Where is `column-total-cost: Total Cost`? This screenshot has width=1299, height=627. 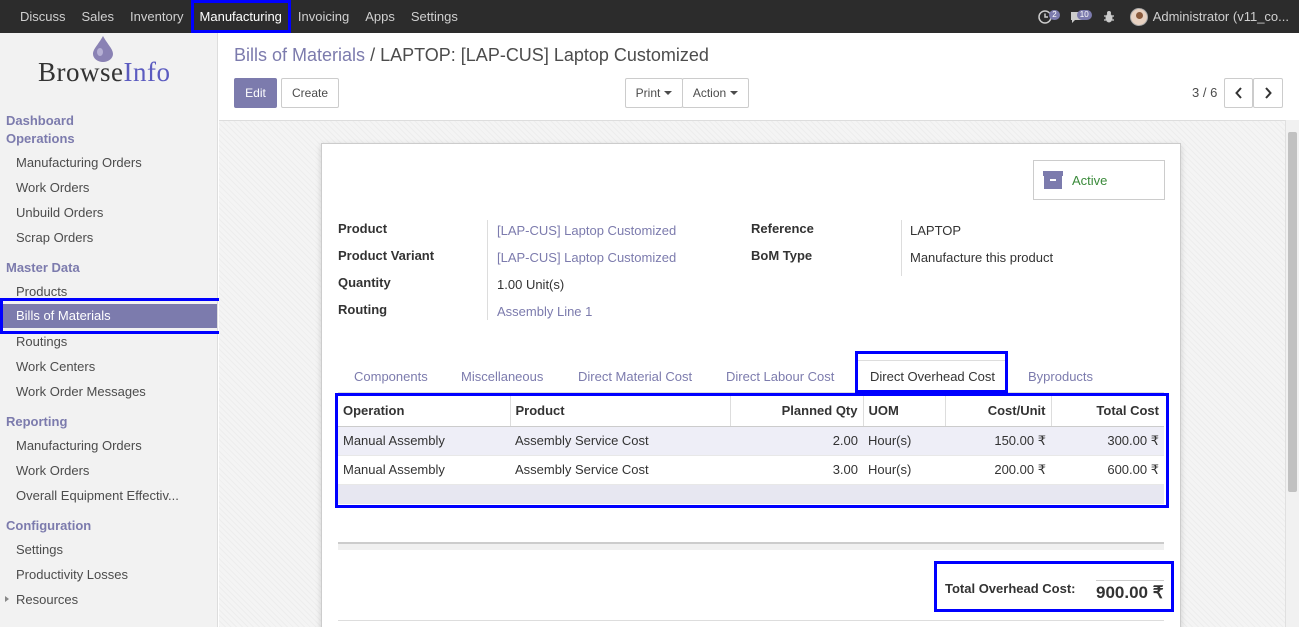 column-total-cost: Total Cost is located at coordinates (1107, 411).